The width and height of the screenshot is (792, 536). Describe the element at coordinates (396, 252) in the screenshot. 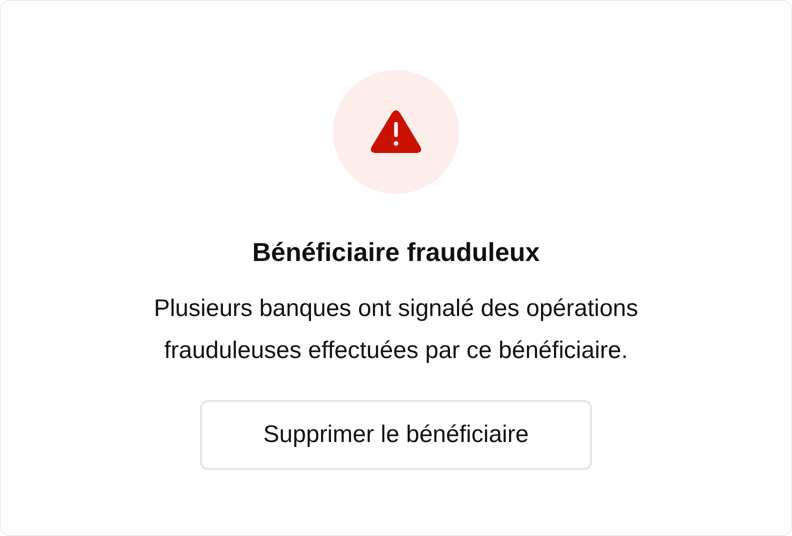

I see `dialog-title: Bénéficiaire frauduleux` at that location.